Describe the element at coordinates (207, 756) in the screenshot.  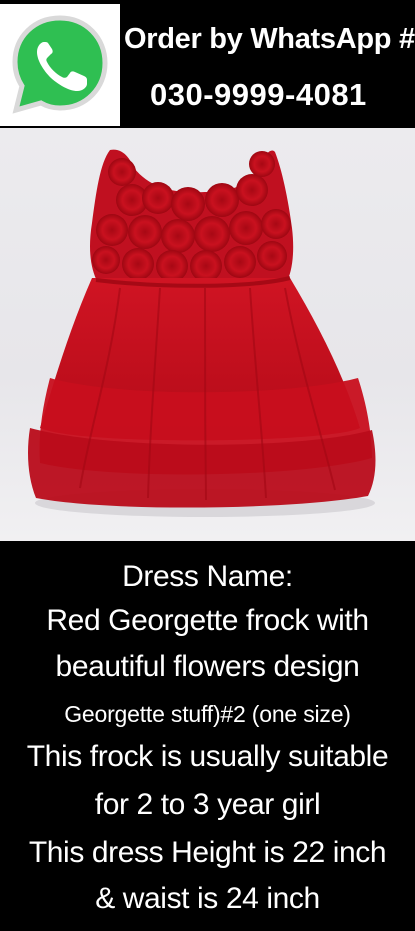
I see `description-line: This frock is usually suitable` at that location.